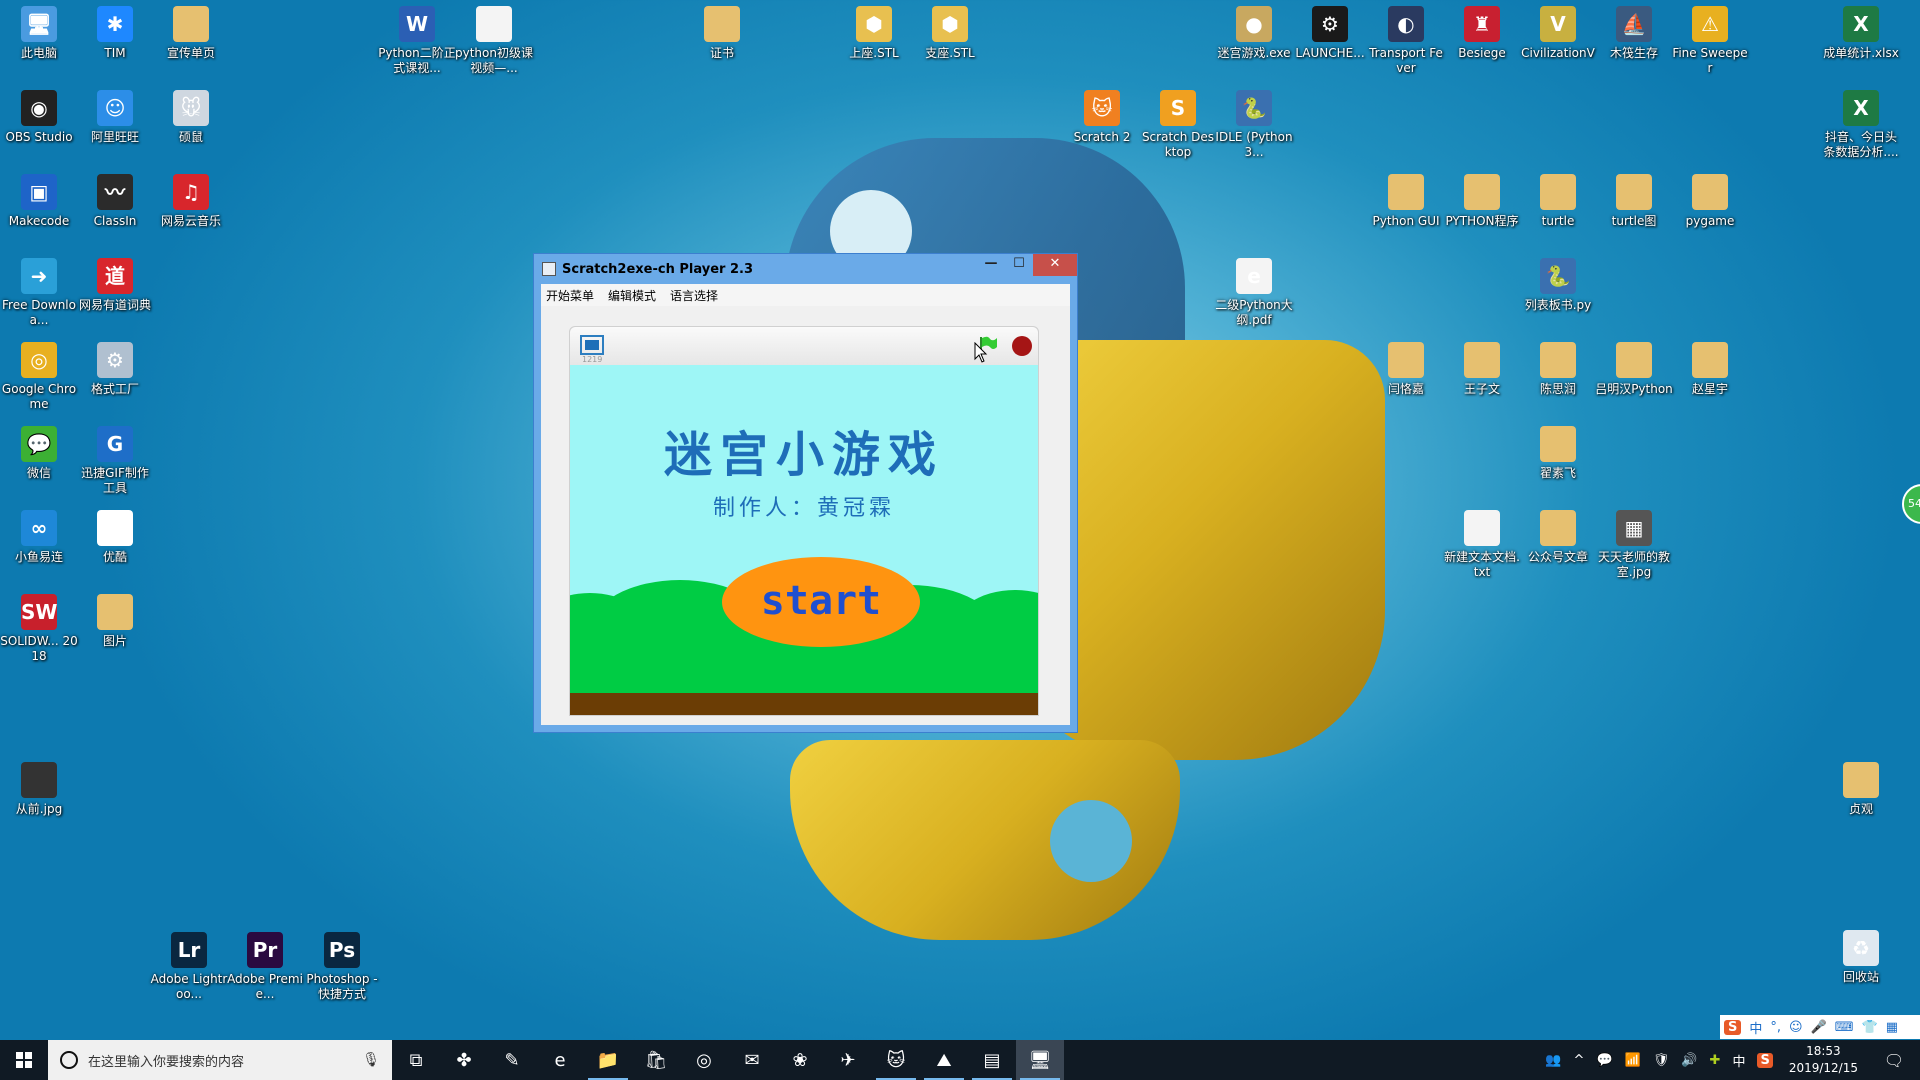 Image resolution: width=1920 pixels, height=1080 pixels. What do you see at coordinates (1755, 1027) in the screenshot?
I see `ime-chinese-mode: 中` at bounding box center [1755, 1027].